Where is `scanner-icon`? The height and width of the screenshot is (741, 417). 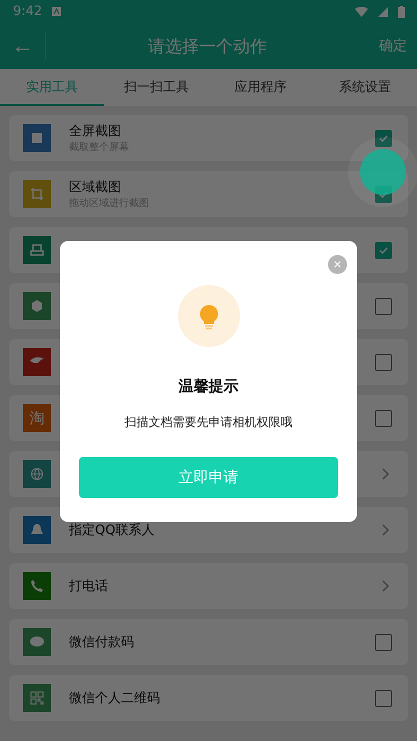
scanner-icon is located at coordinates (37, 250).